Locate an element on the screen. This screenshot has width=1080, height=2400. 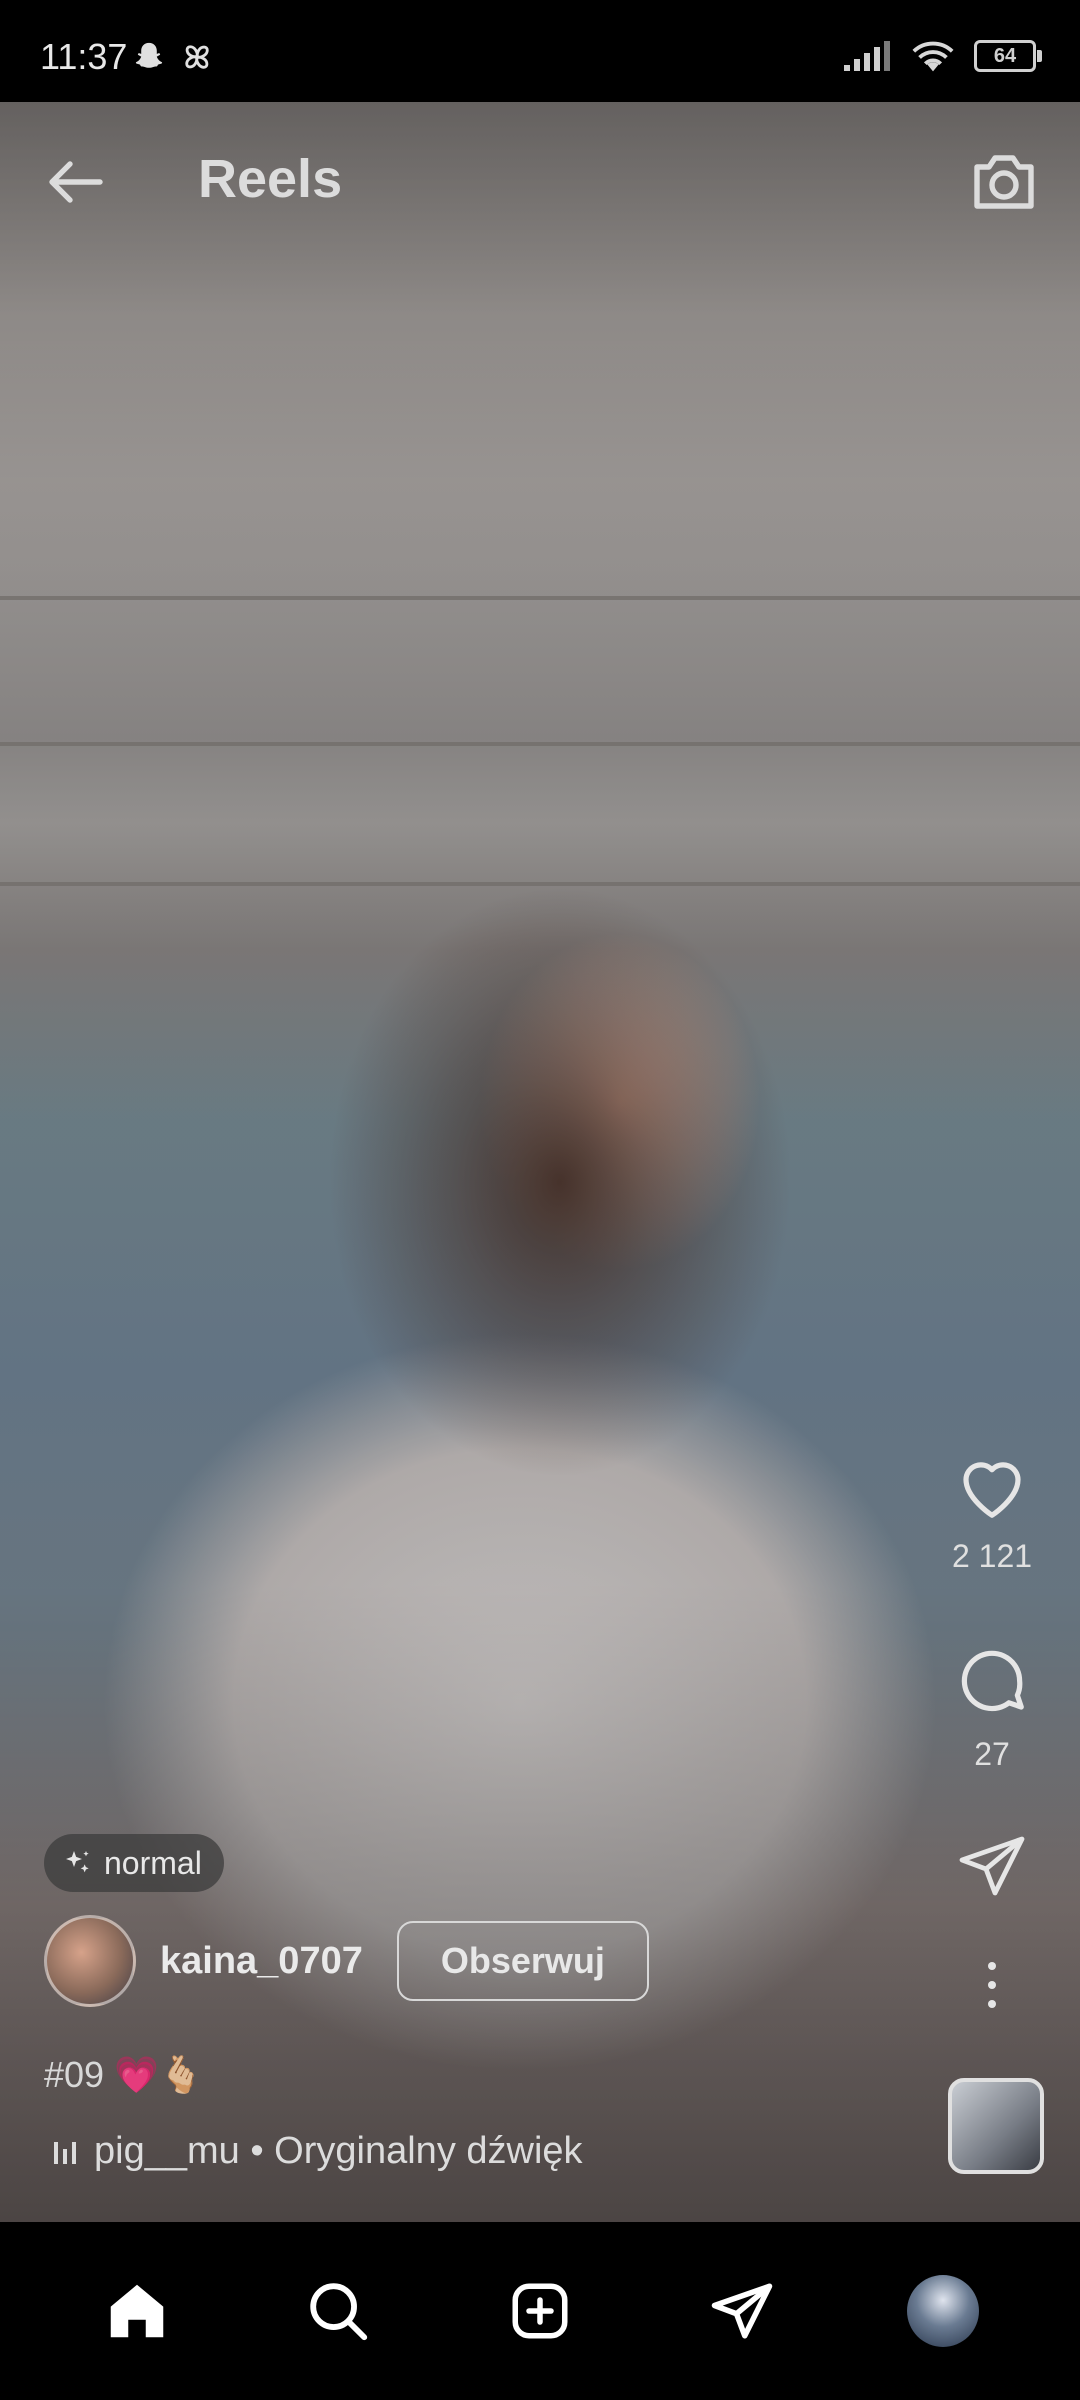
bottom-navigation is located at coordinates (540, 2311).